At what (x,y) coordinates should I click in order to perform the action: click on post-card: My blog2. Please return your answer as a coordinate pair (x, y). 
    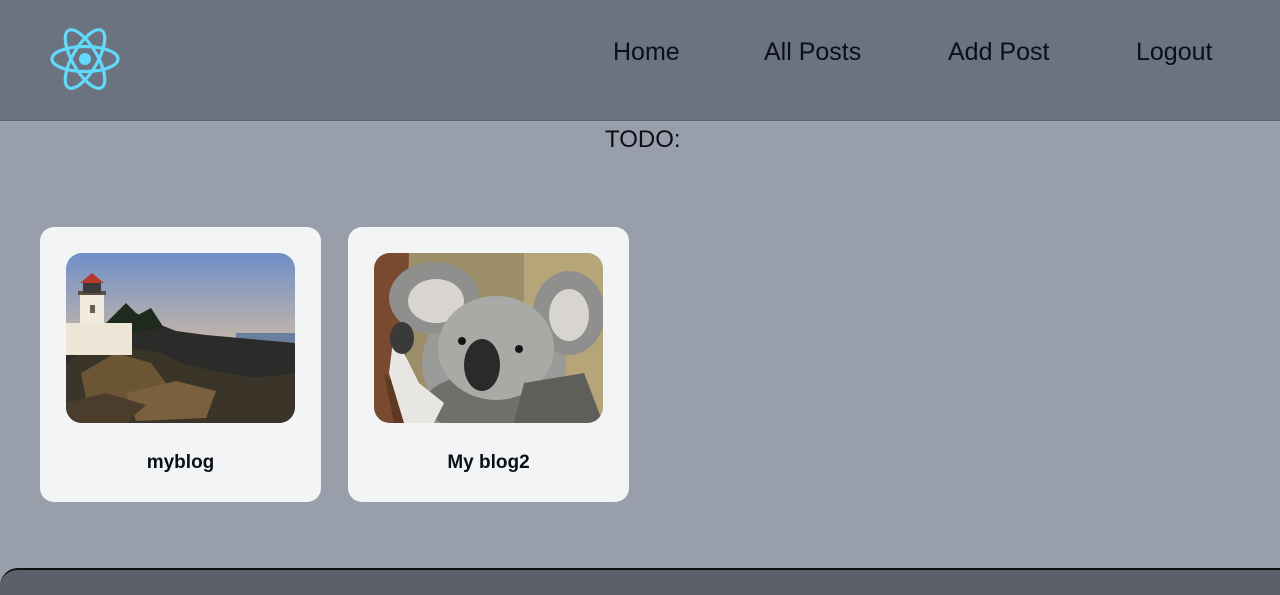
    Looking at the image, I should click on (488, 364).